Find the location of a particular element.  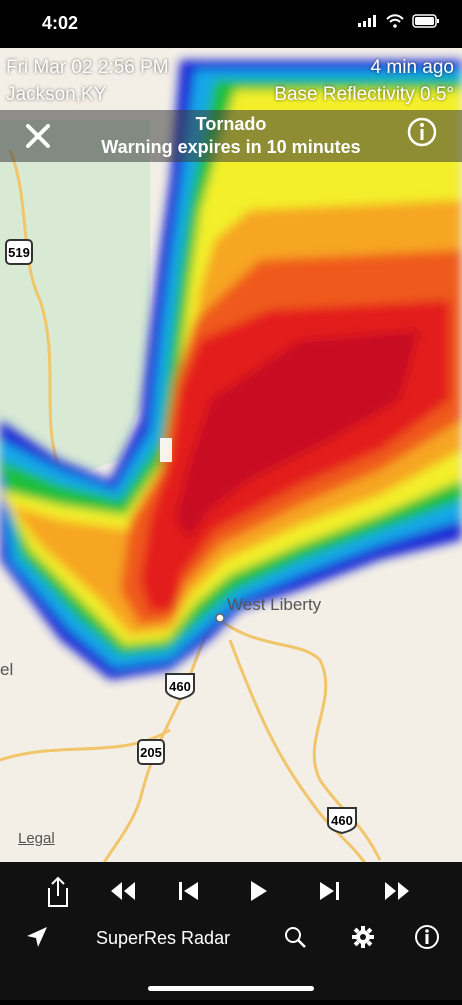

place-label-west-liberty: West Liberty is located at coordinates (274, 604).